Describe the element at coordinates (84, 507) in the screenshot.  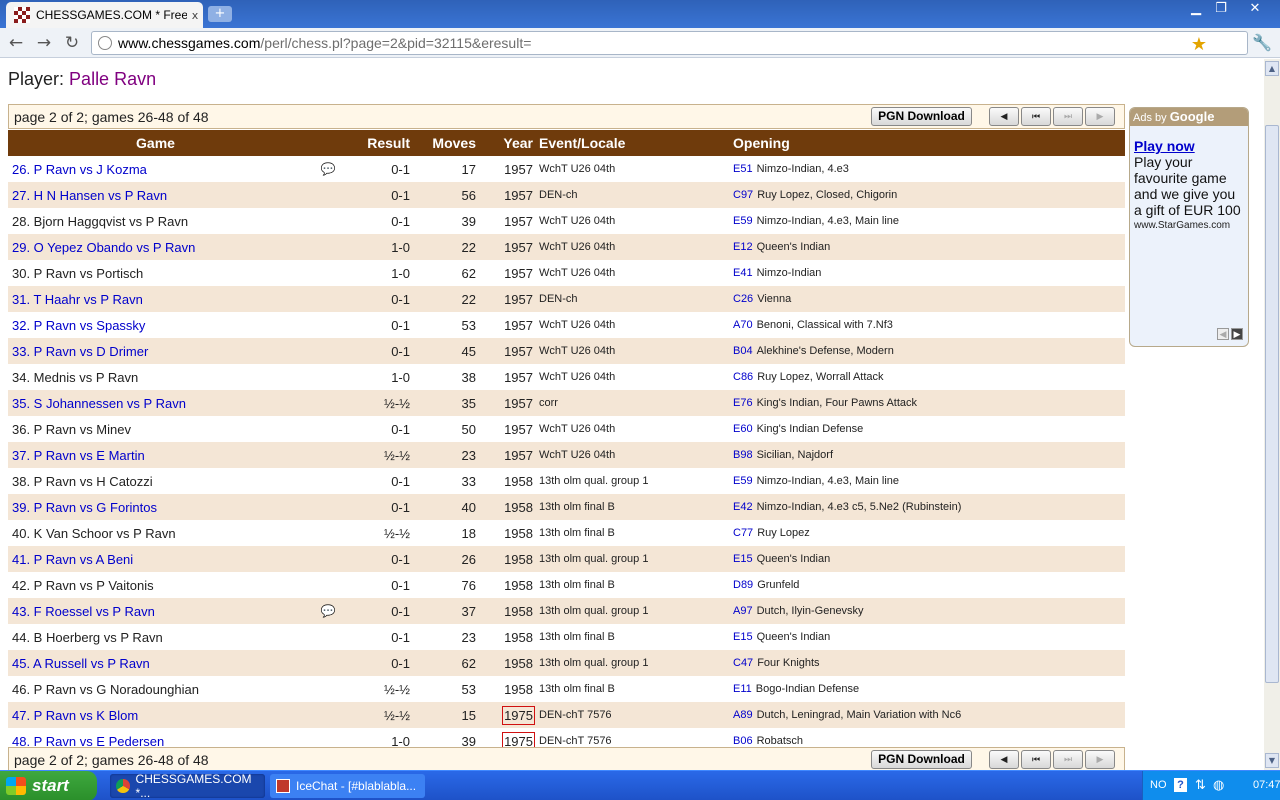
I see `game-link: 39. P Ravn vs G Forintos` at that location.